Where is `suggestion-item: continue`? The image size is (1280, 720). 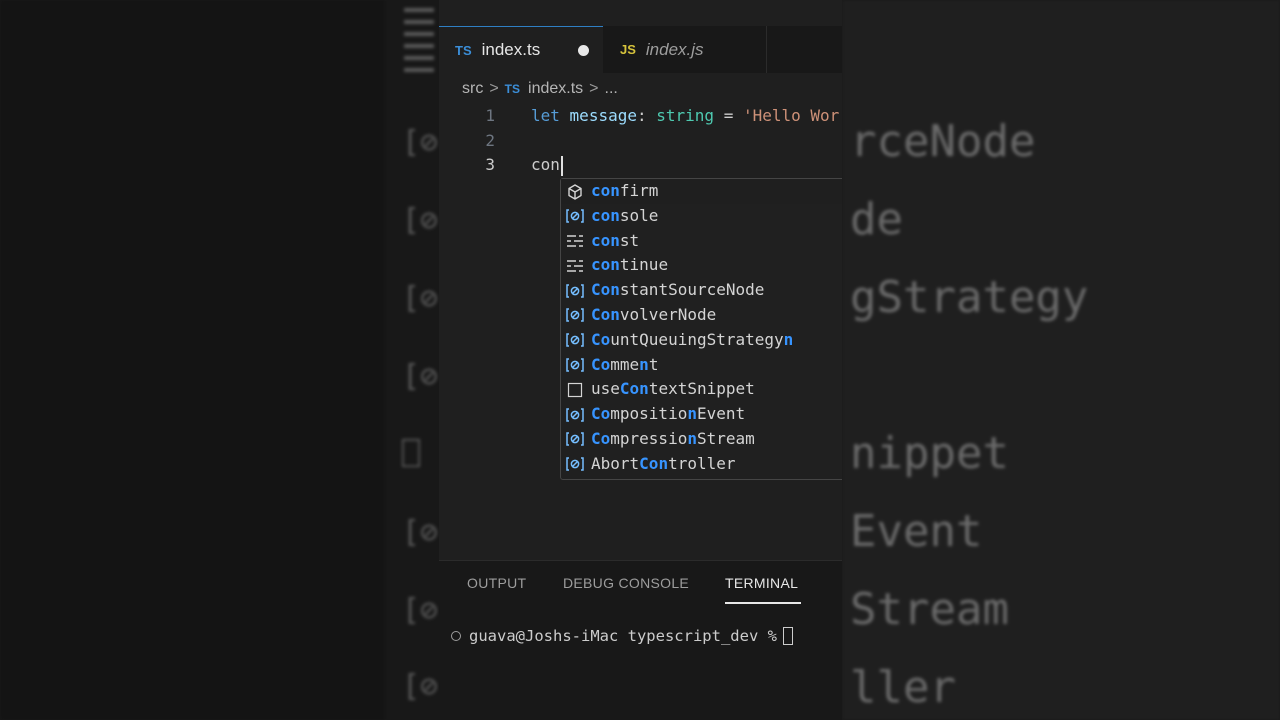 suggestion-item: continue is located at coordinates (701, 265).